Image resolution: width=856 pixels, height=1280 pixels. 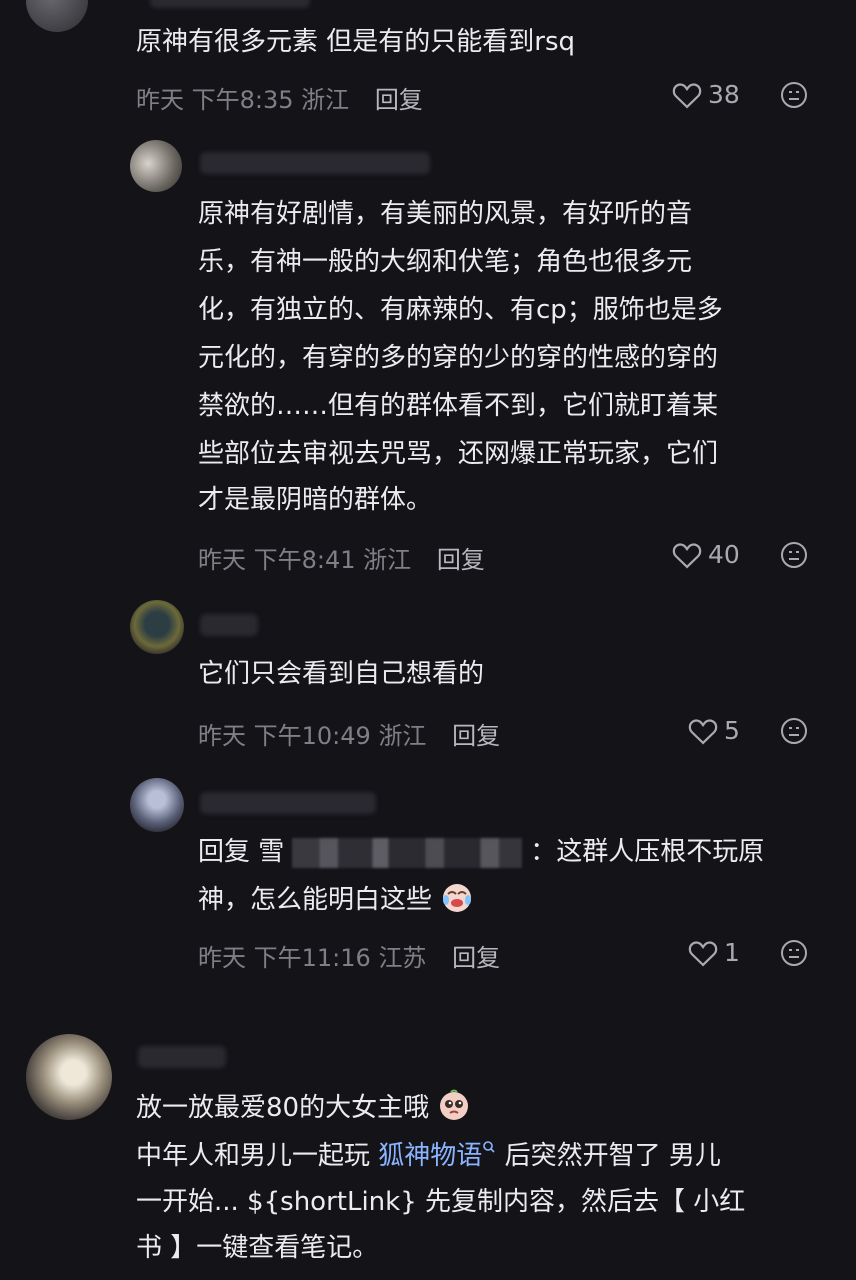 I want to click on search-link: 狐神物语, so click(x=430, y=1156).